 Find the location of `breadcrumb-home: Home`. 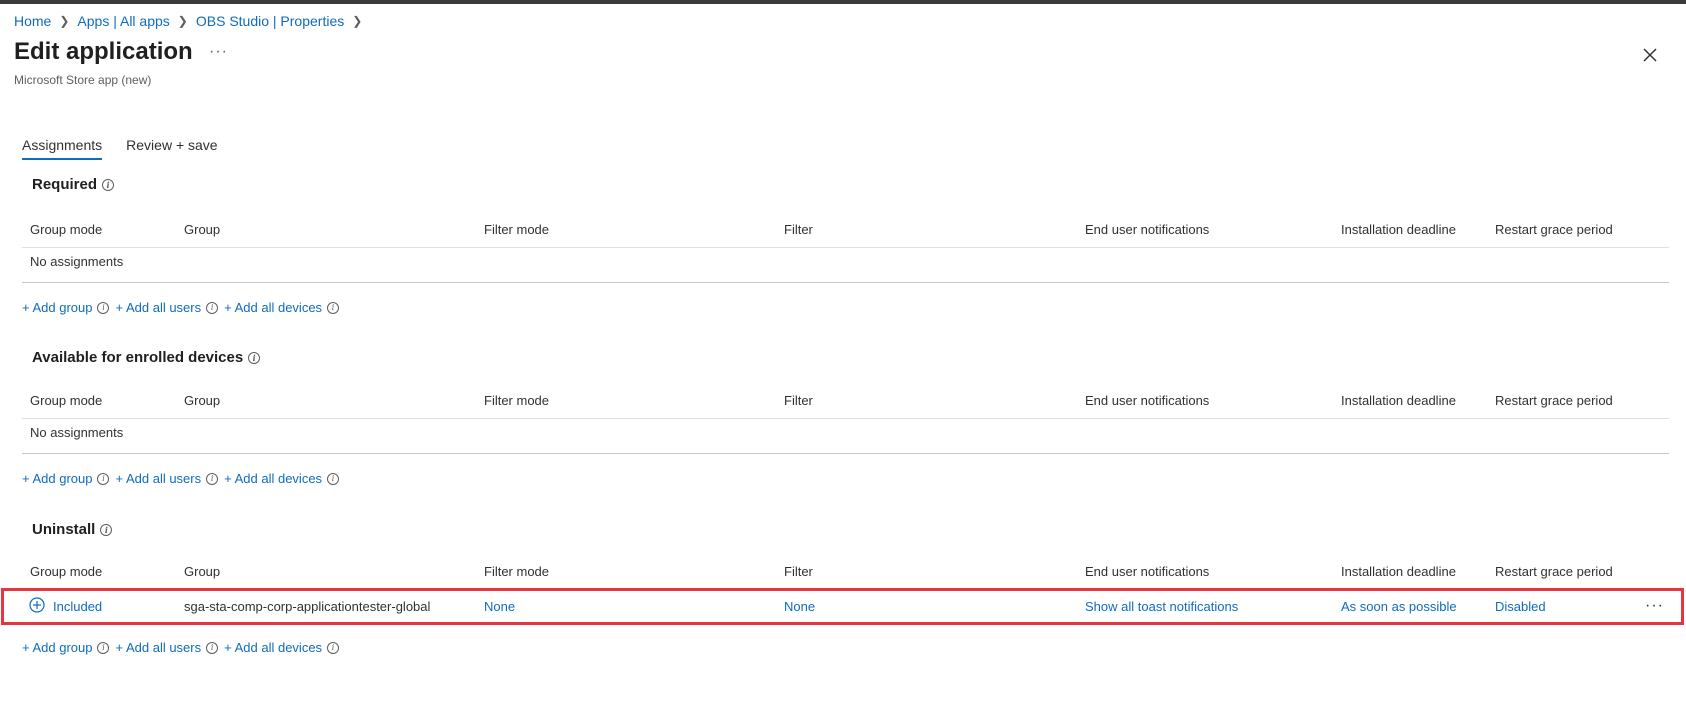

breadcrumb-home: Home is located at coordinates (32, 21).